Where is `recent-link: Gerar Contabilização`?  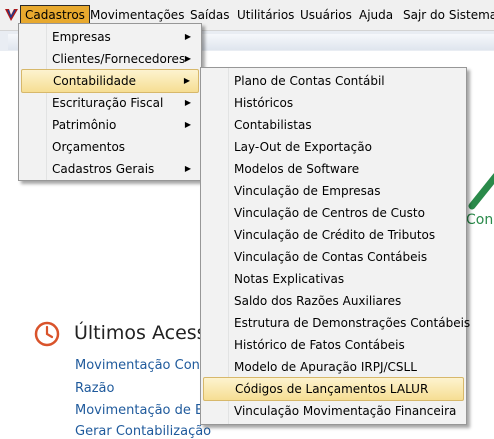 recent-link: Gerar Contabilização is located at coordinates (143, 431).